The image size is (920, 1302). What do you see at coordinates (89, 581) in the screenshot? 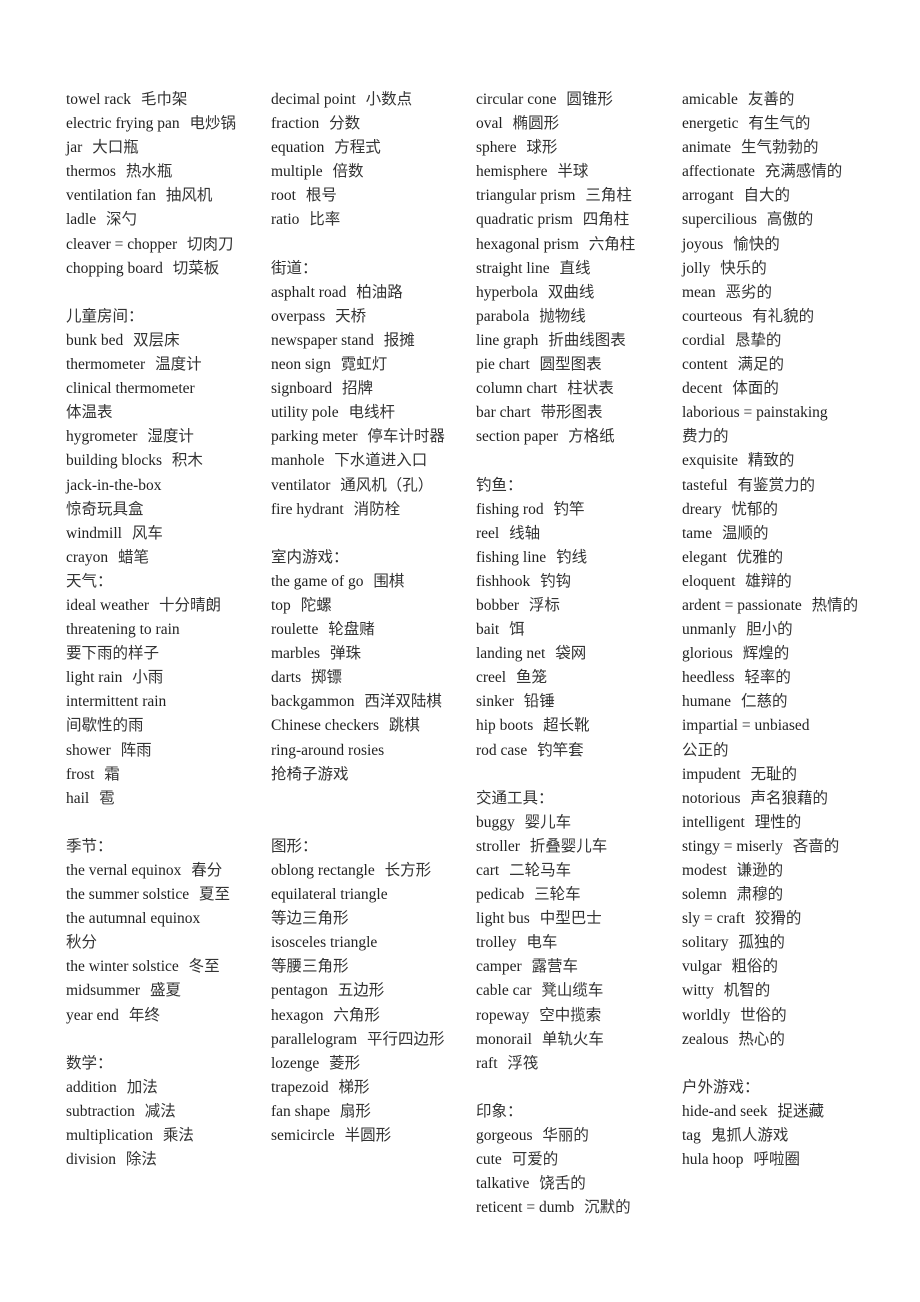
I see `section-heading: 天气：` at bounding box center [89, 581].